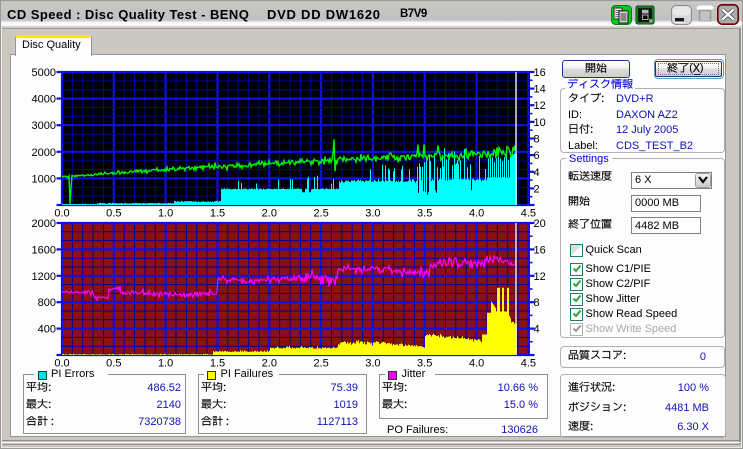 This screenshot has width=743, height=449. What do you see at coordinates (44, 277) in the screenshot?
I see `svg-text: 1200` at bounding box center [44, 277].